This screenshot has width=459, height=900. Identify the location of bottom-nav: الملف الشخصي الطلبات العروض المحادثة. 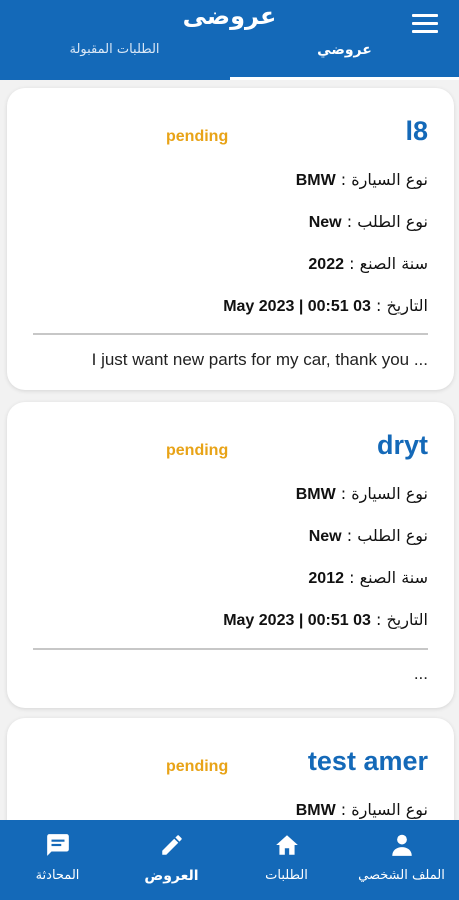
(229, 860).